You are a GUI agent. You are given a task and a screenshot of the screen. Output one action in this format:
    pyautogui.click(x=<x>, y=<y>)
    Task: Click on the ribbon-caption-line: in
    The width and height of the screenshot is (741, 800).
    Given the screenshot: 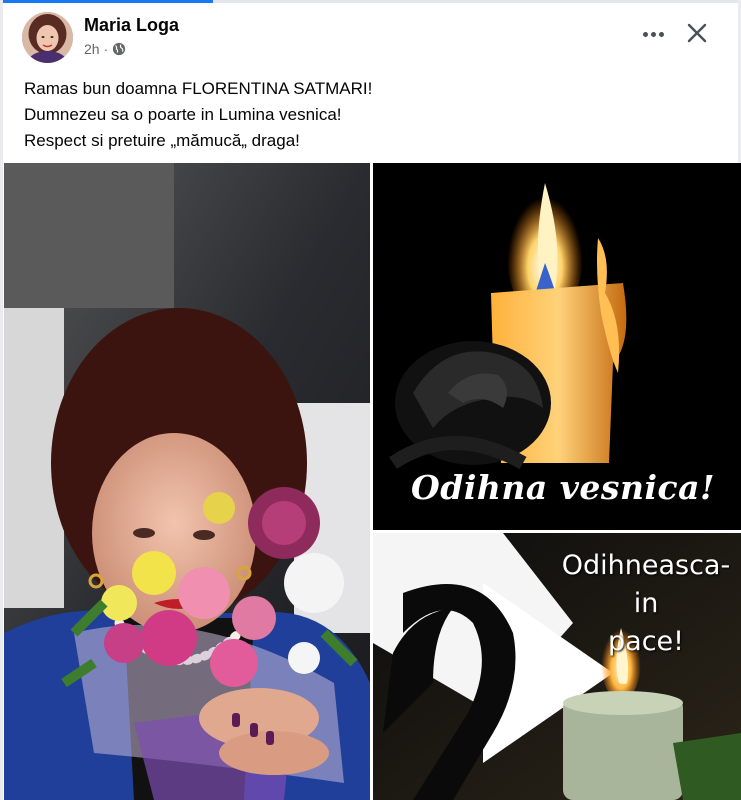 What is the action you would take?
    pyautogui.click(x=646, y=603)
    